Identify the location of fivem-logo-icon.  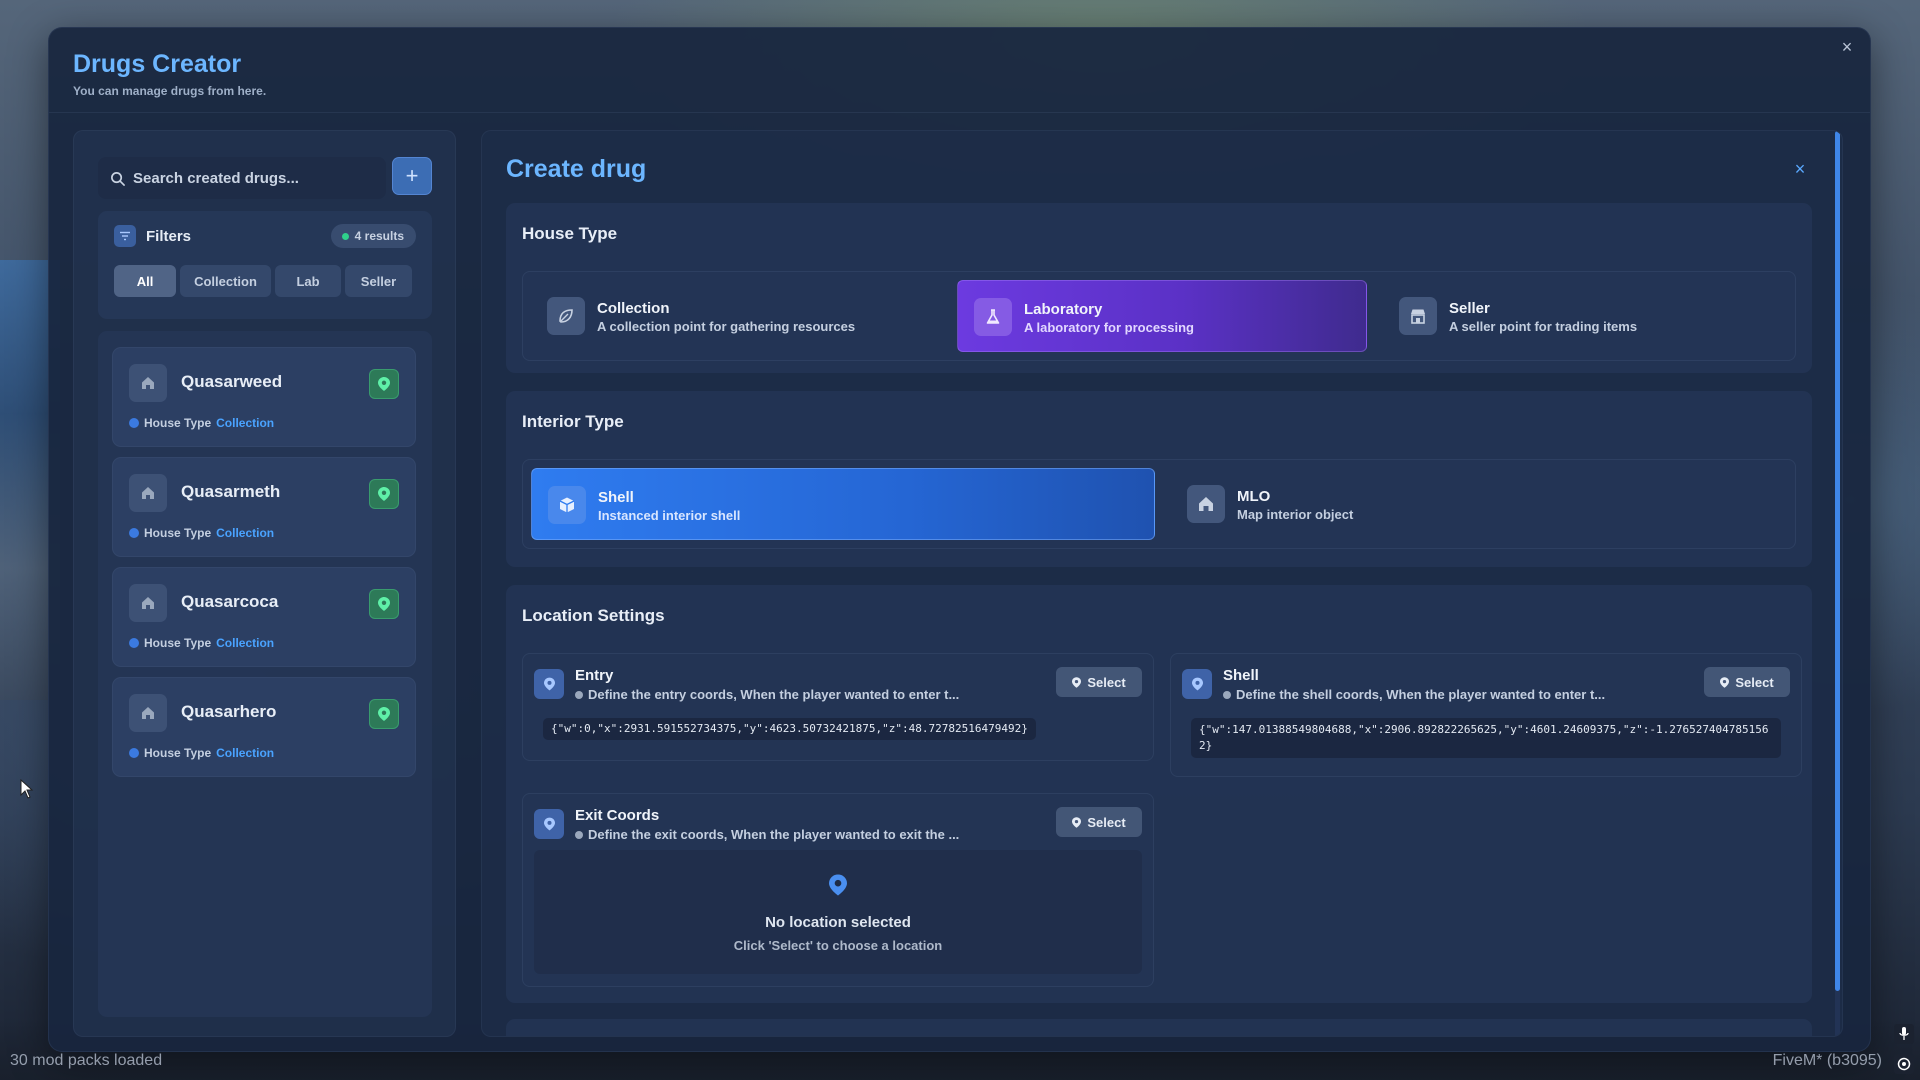
(1904, 1064).